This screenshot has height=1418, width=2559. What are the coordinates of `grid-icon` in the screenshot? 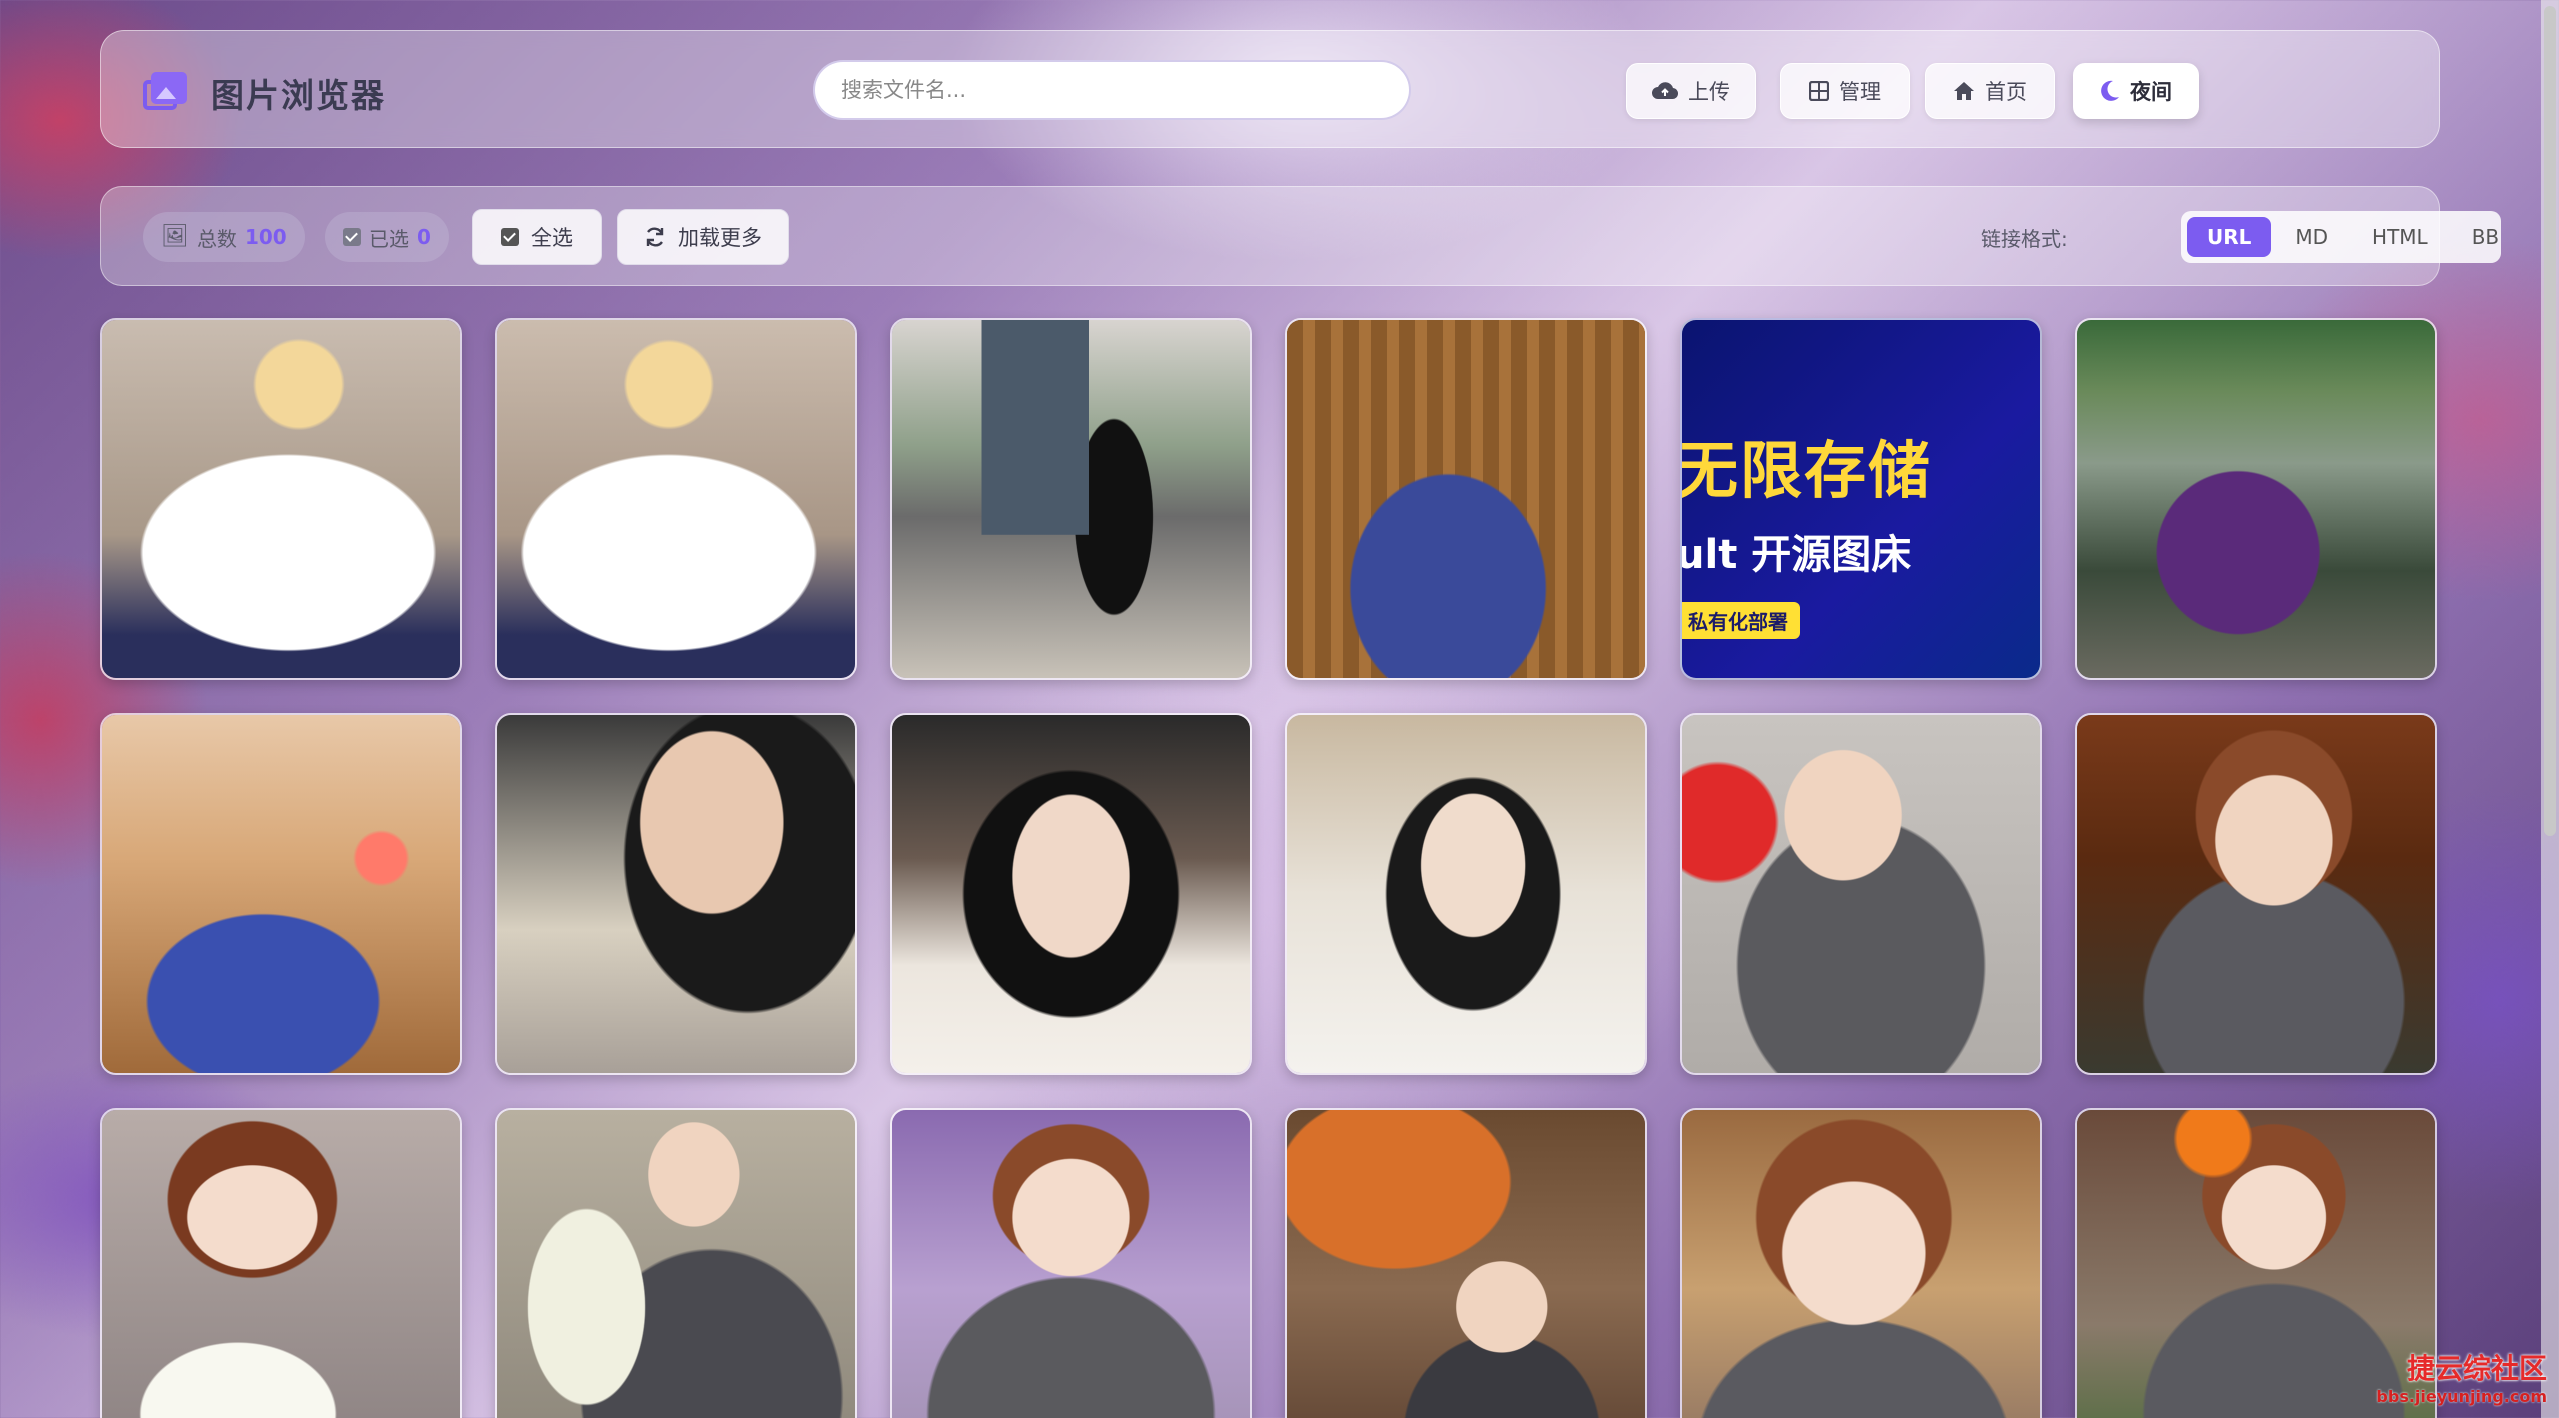 It's located at (1819, 91).